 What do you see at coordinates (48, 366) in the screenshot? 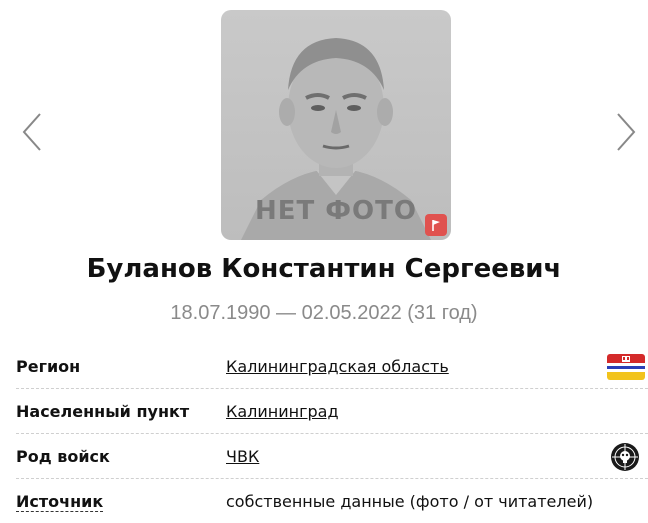
I see `info-label: Регион` at bounding box center [48, 366].